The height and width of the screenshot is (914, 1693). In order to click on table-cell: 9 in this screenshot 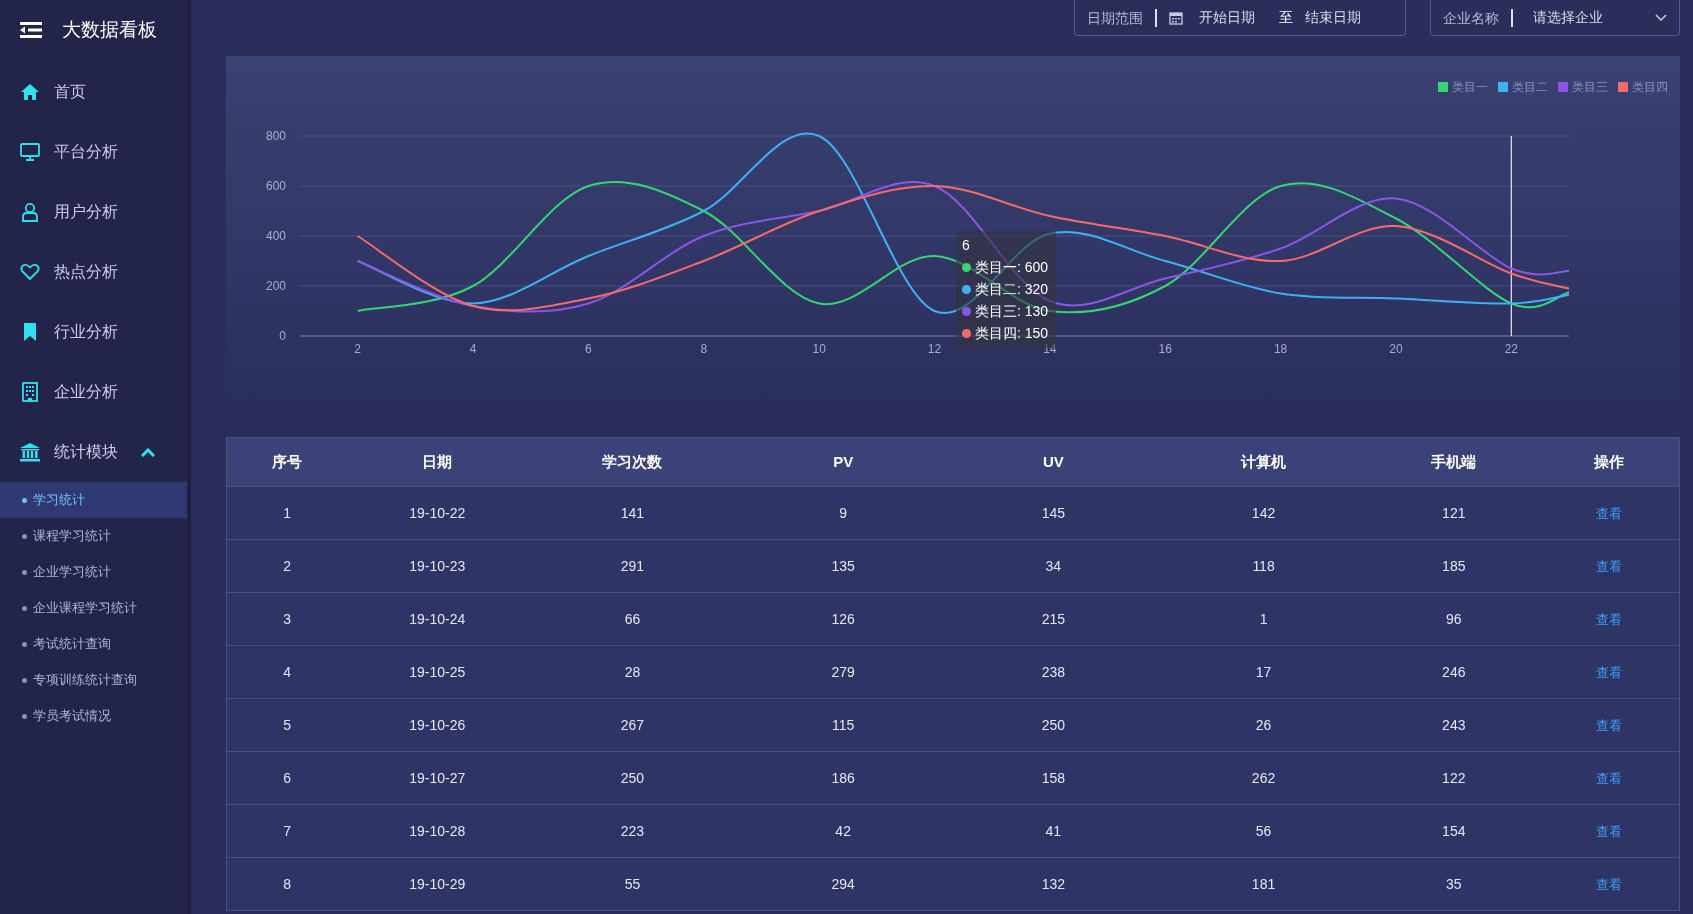, I will do `click(843, 513)`.